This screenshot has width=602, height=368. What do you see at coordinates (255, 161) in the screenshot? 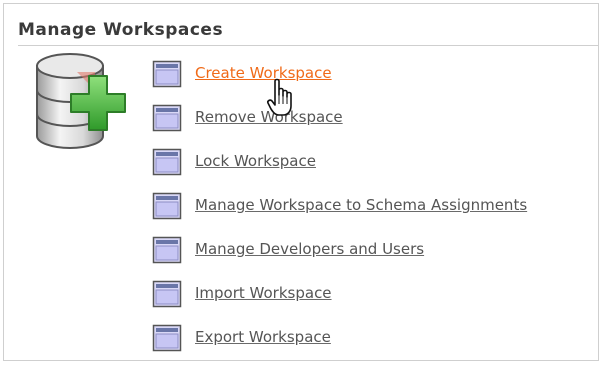
I see `lock-workspace-link: Lock Workspace` at bounding box center [255, 161].